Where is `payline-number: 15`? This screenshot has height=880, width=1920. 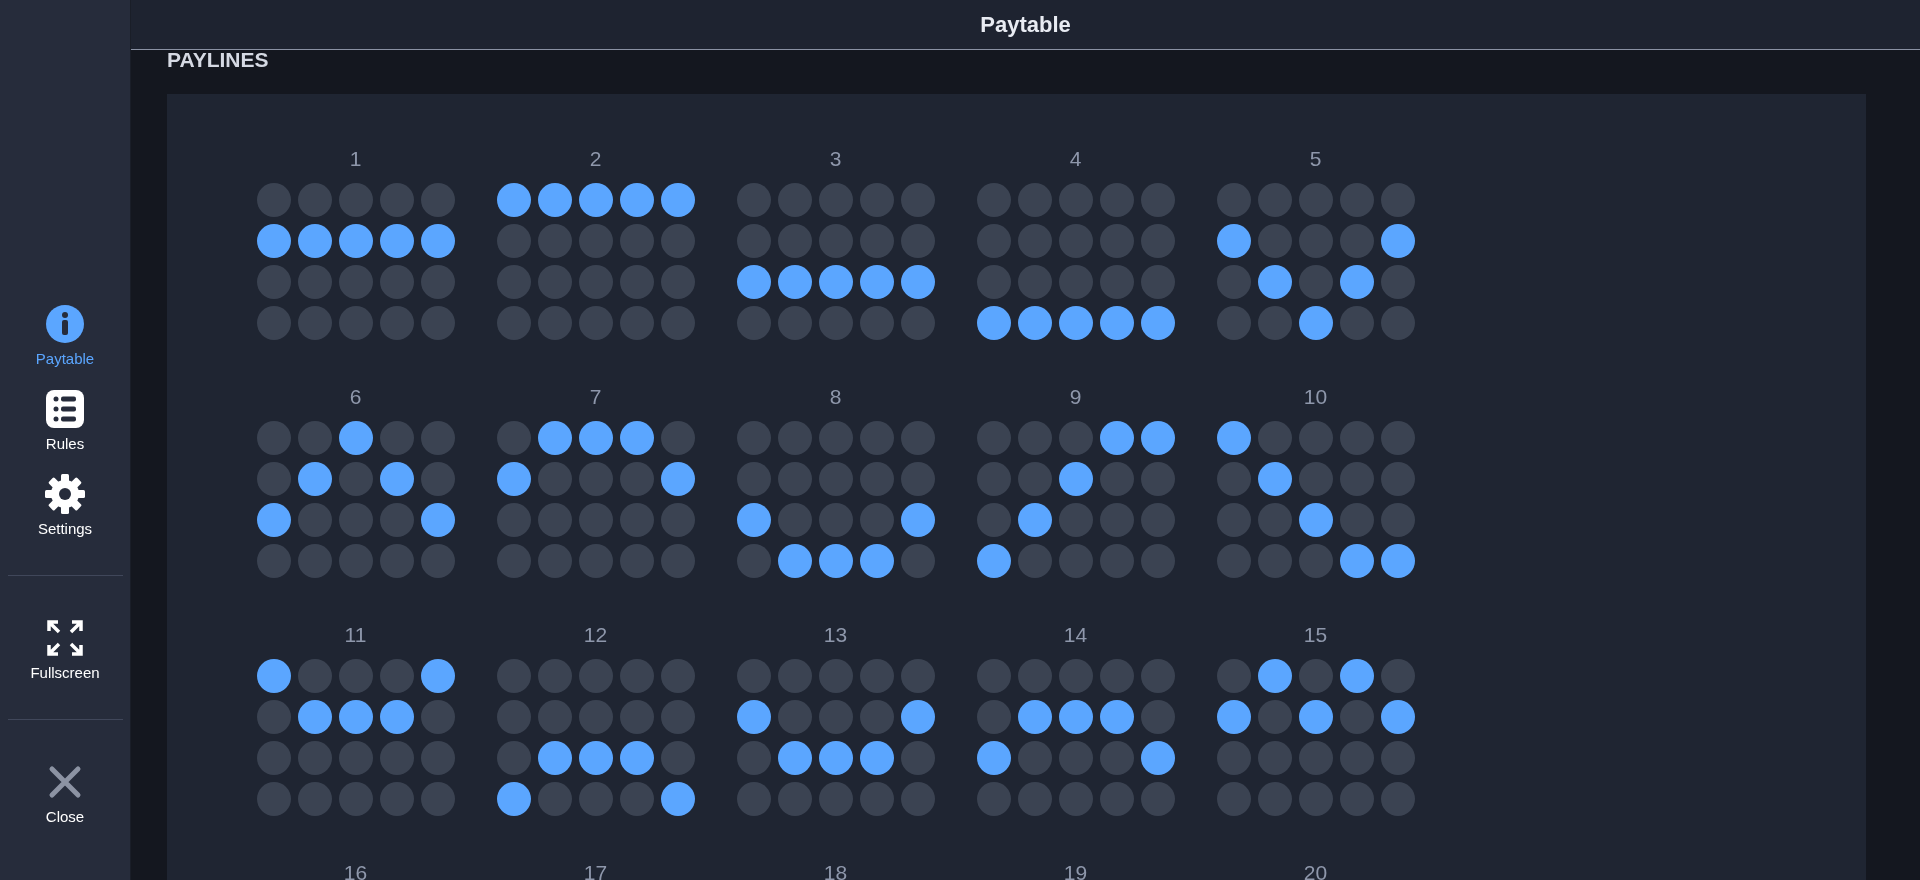
payline-number: 15 is located at coordinates (1315, 635).